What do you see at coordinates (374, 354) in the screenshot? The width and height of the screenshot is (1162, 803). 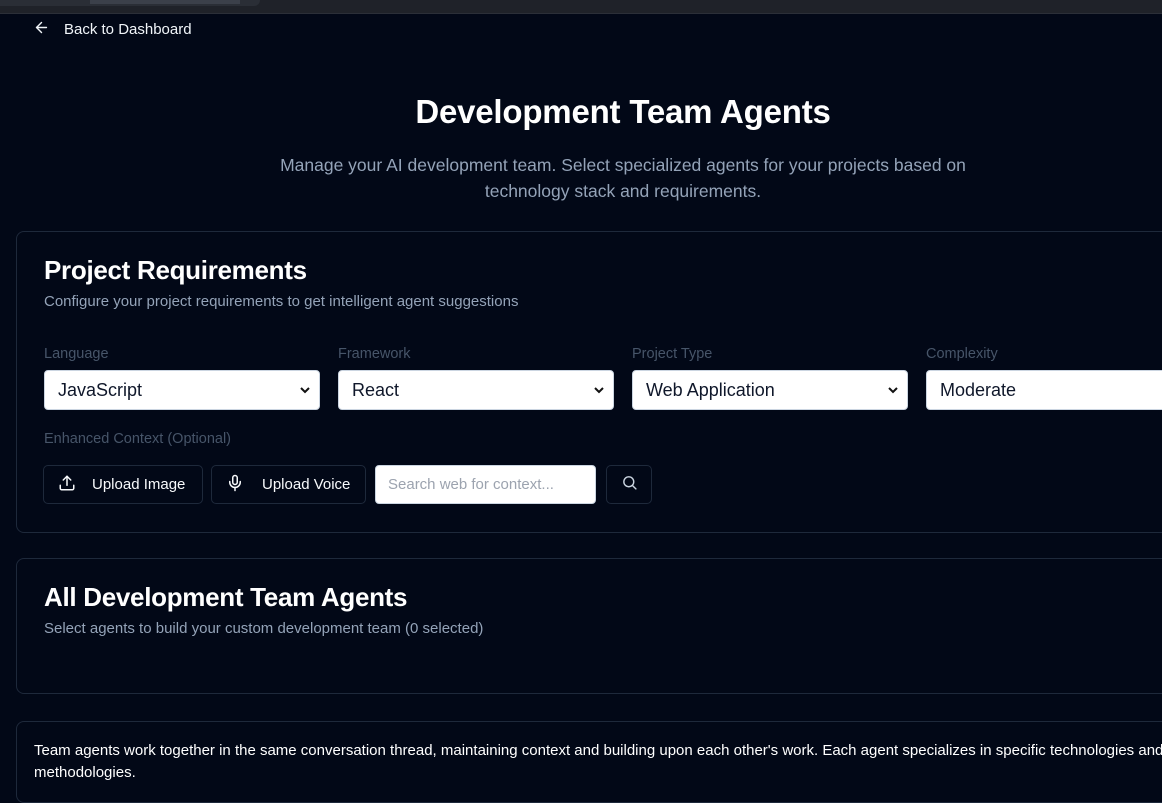 I see `framework-label: Framework` at bounding box center [374, 354].